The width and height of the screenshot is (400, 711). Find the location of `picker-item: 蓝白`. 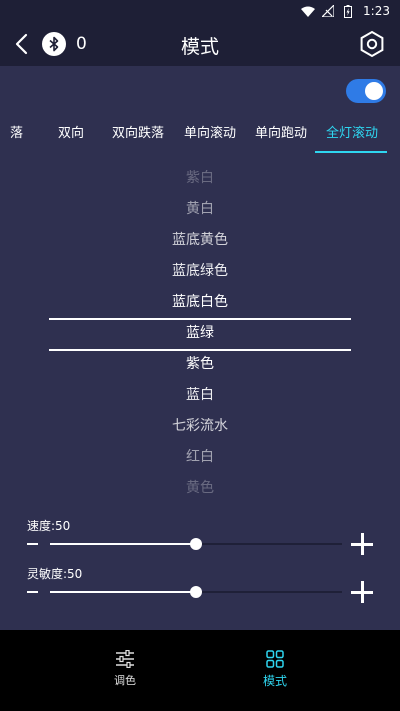

picker-item: 蓝白 is located at coordinates (200, 395).